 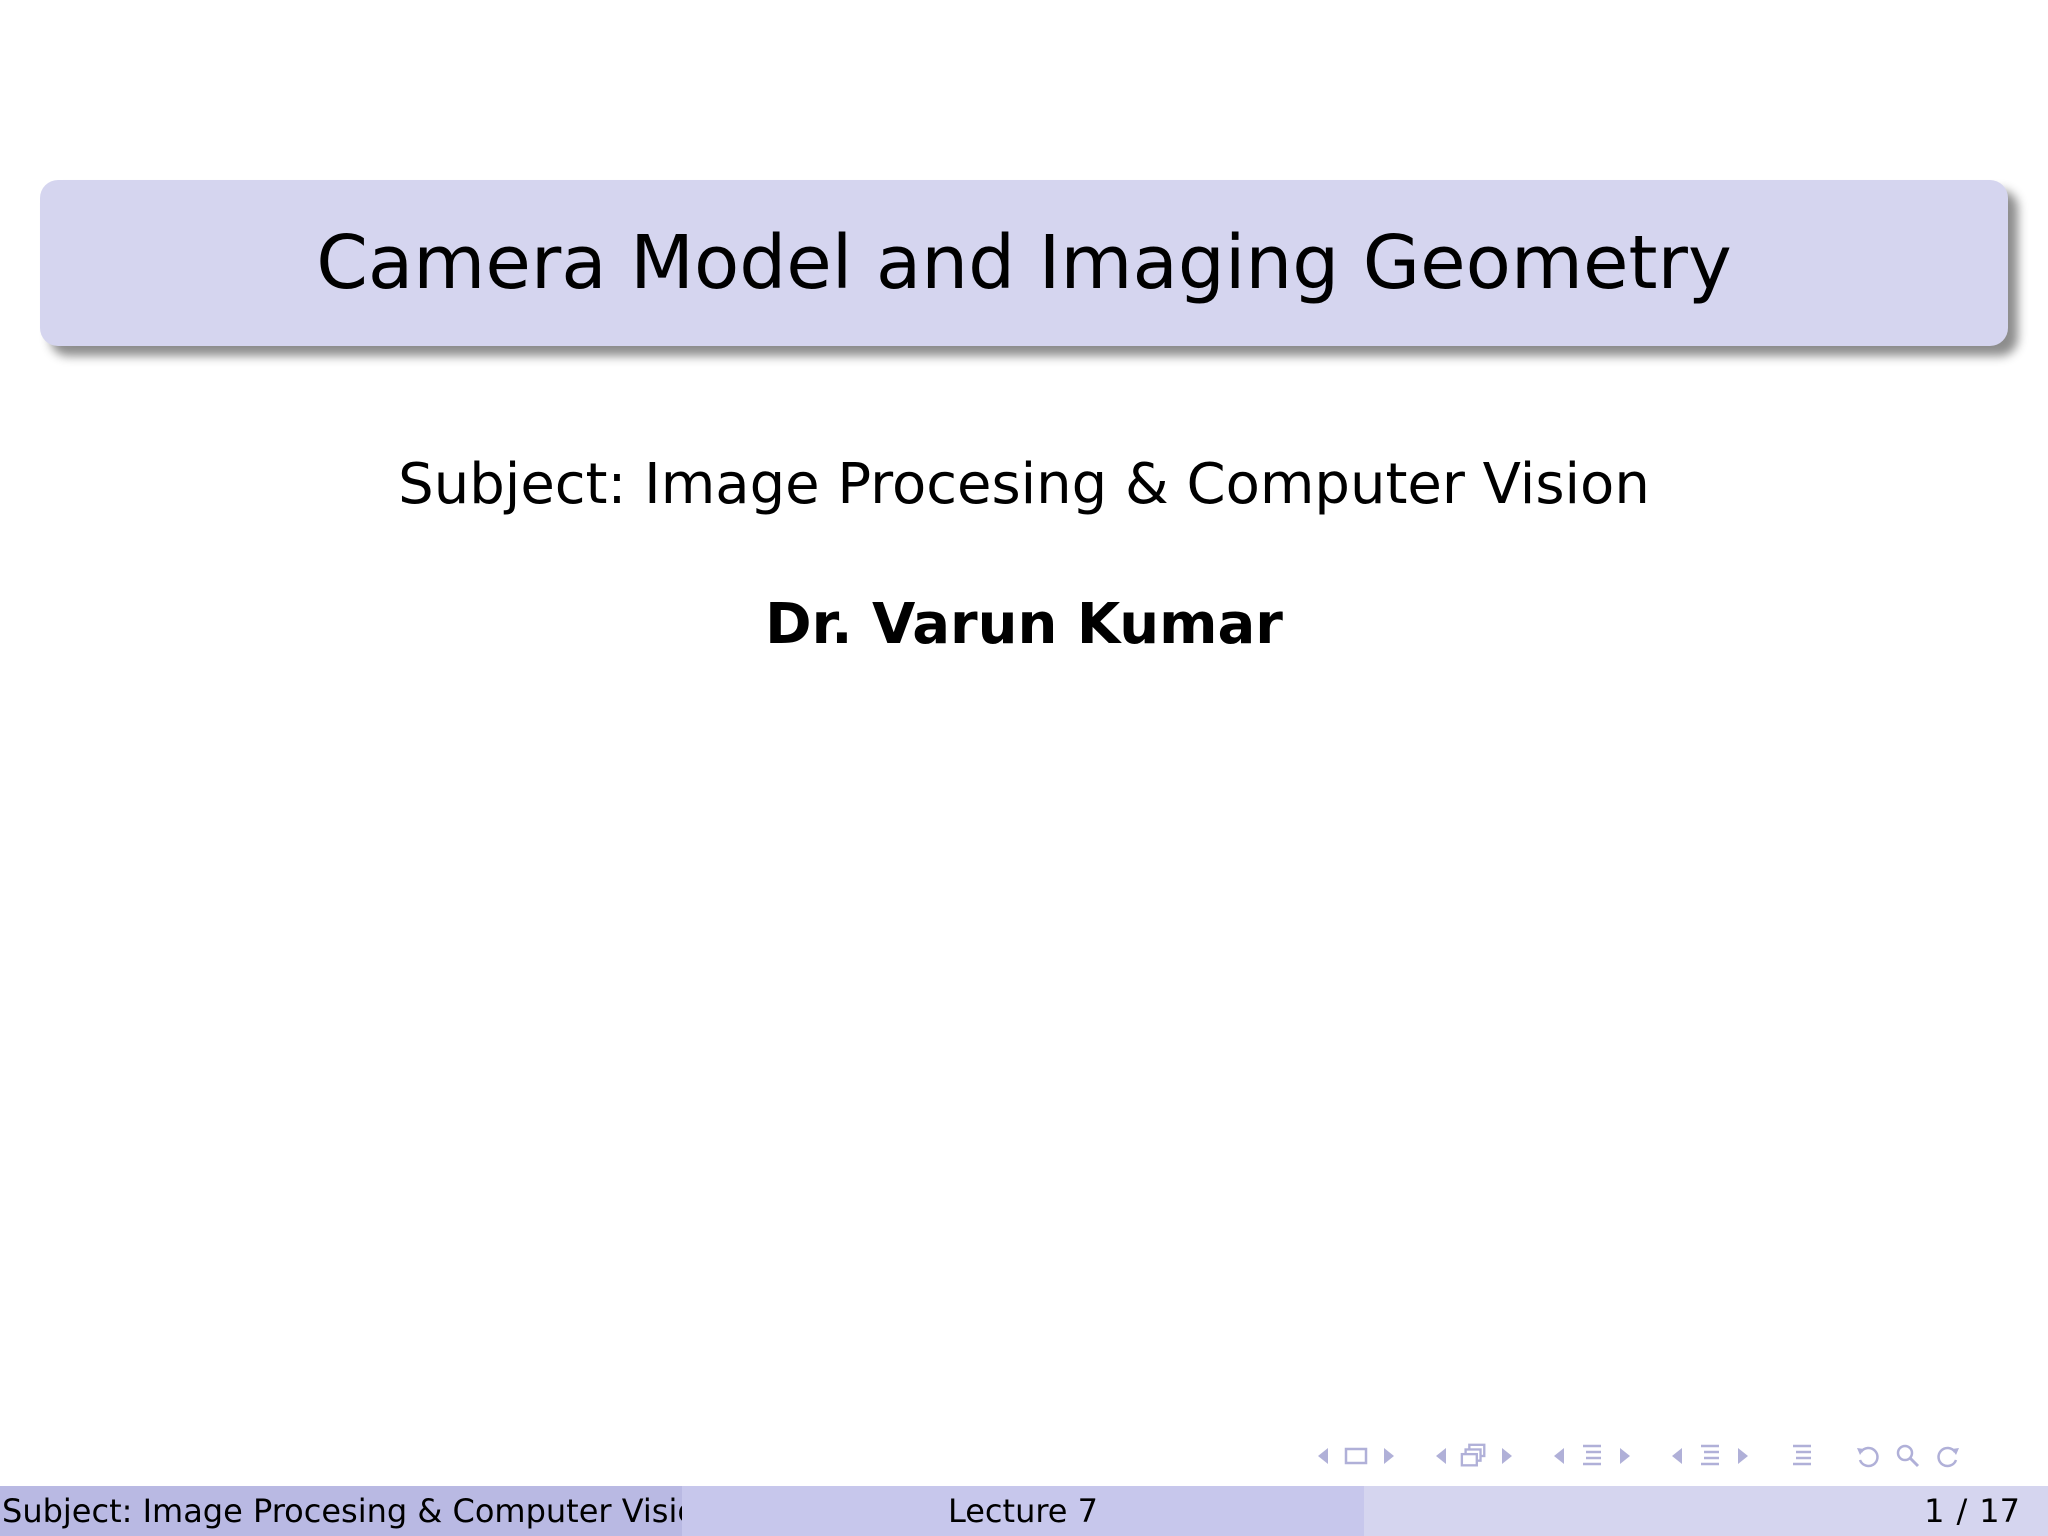 What do you see at coordinates (1934, 1511) in the screenshot?
I see `footer-page-current: 1` at bounding box center [1934, 1511].